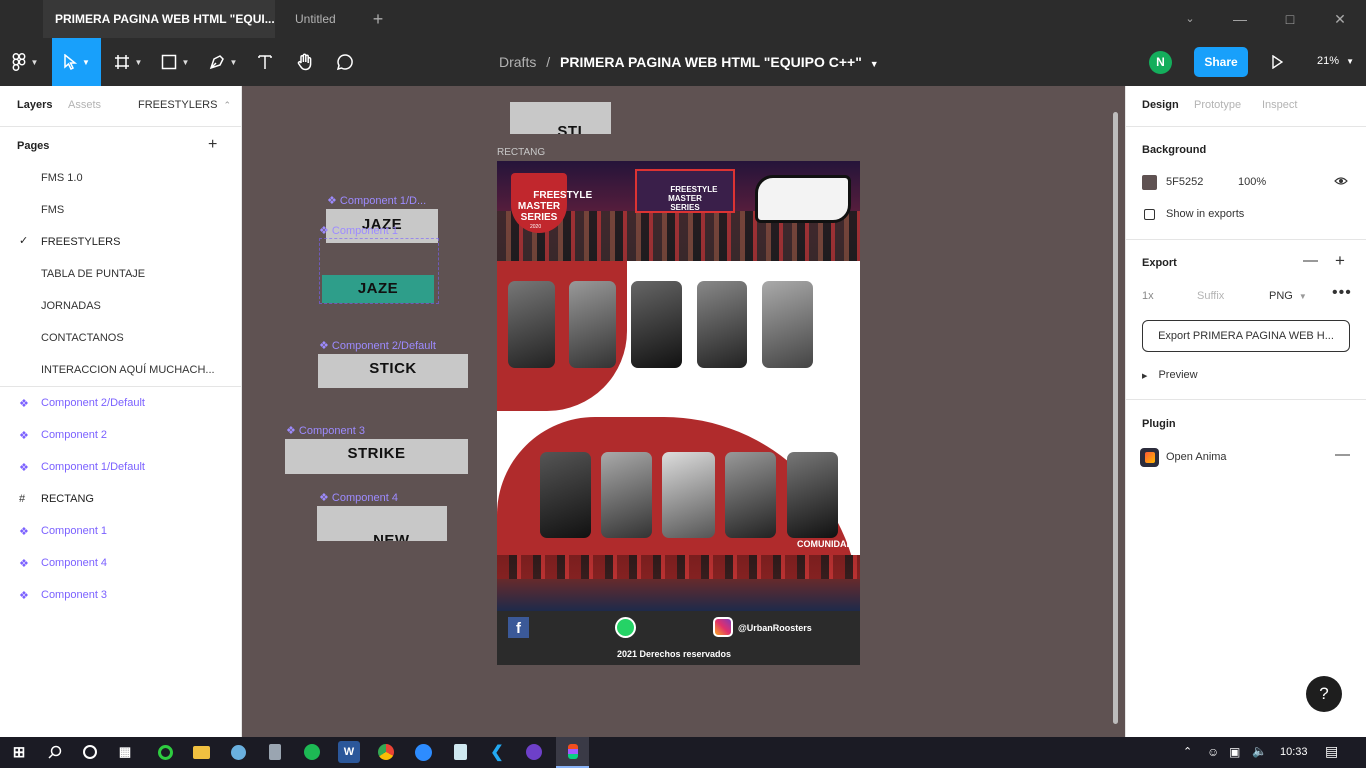 Image resolution: width=1366 pixels, height=768 pixels. What do you see at coordinates (1149, 182) in the screenshot?
I see `background-swatch` at bounding box center [1149, 182].